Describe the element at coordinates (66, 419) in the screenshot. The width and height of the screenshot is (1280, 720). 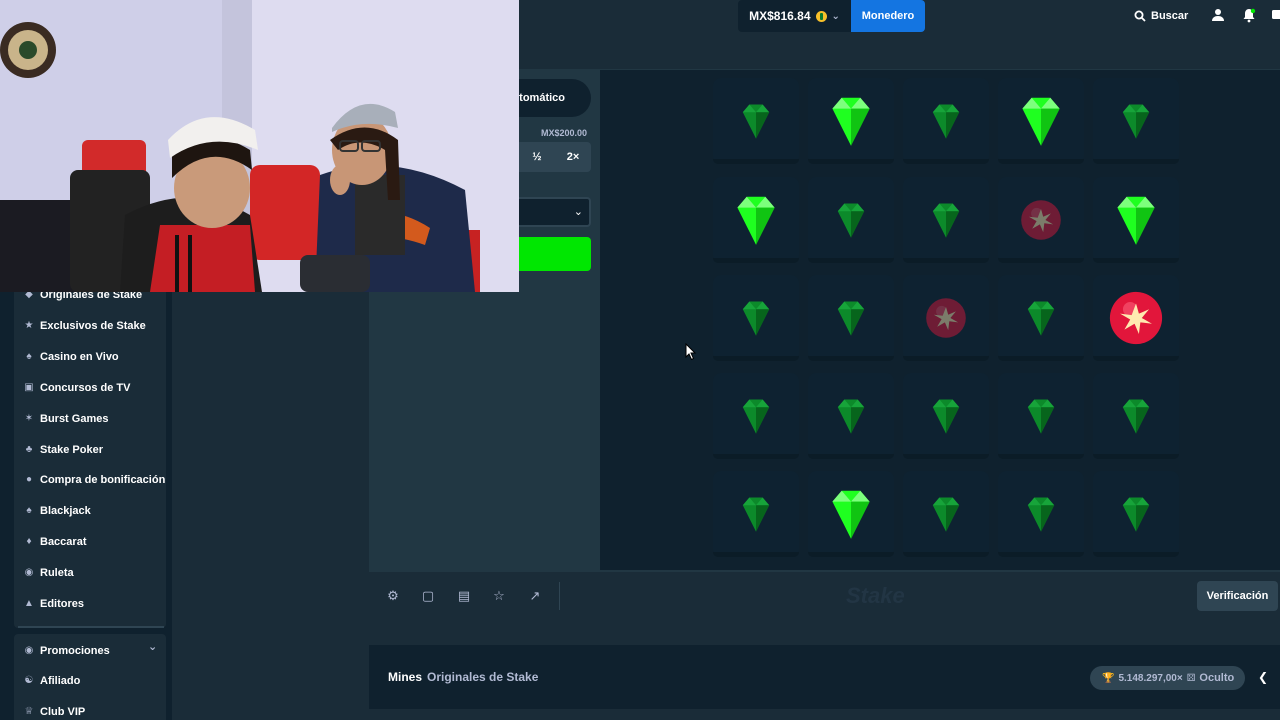
I see `sidebar-item-burst: ✶ Burst Games` at that location.